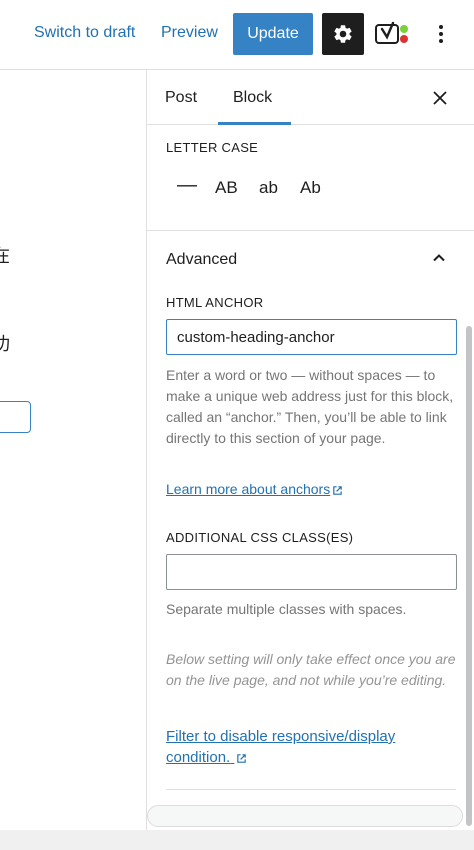 Image resolution: width=474 pixels, height=850 pixels. What do you see at coordinates (84, 33) in the screenshot?
I see `switch-to-draft-link: Switch to draft` at bounding box center [84, 33].